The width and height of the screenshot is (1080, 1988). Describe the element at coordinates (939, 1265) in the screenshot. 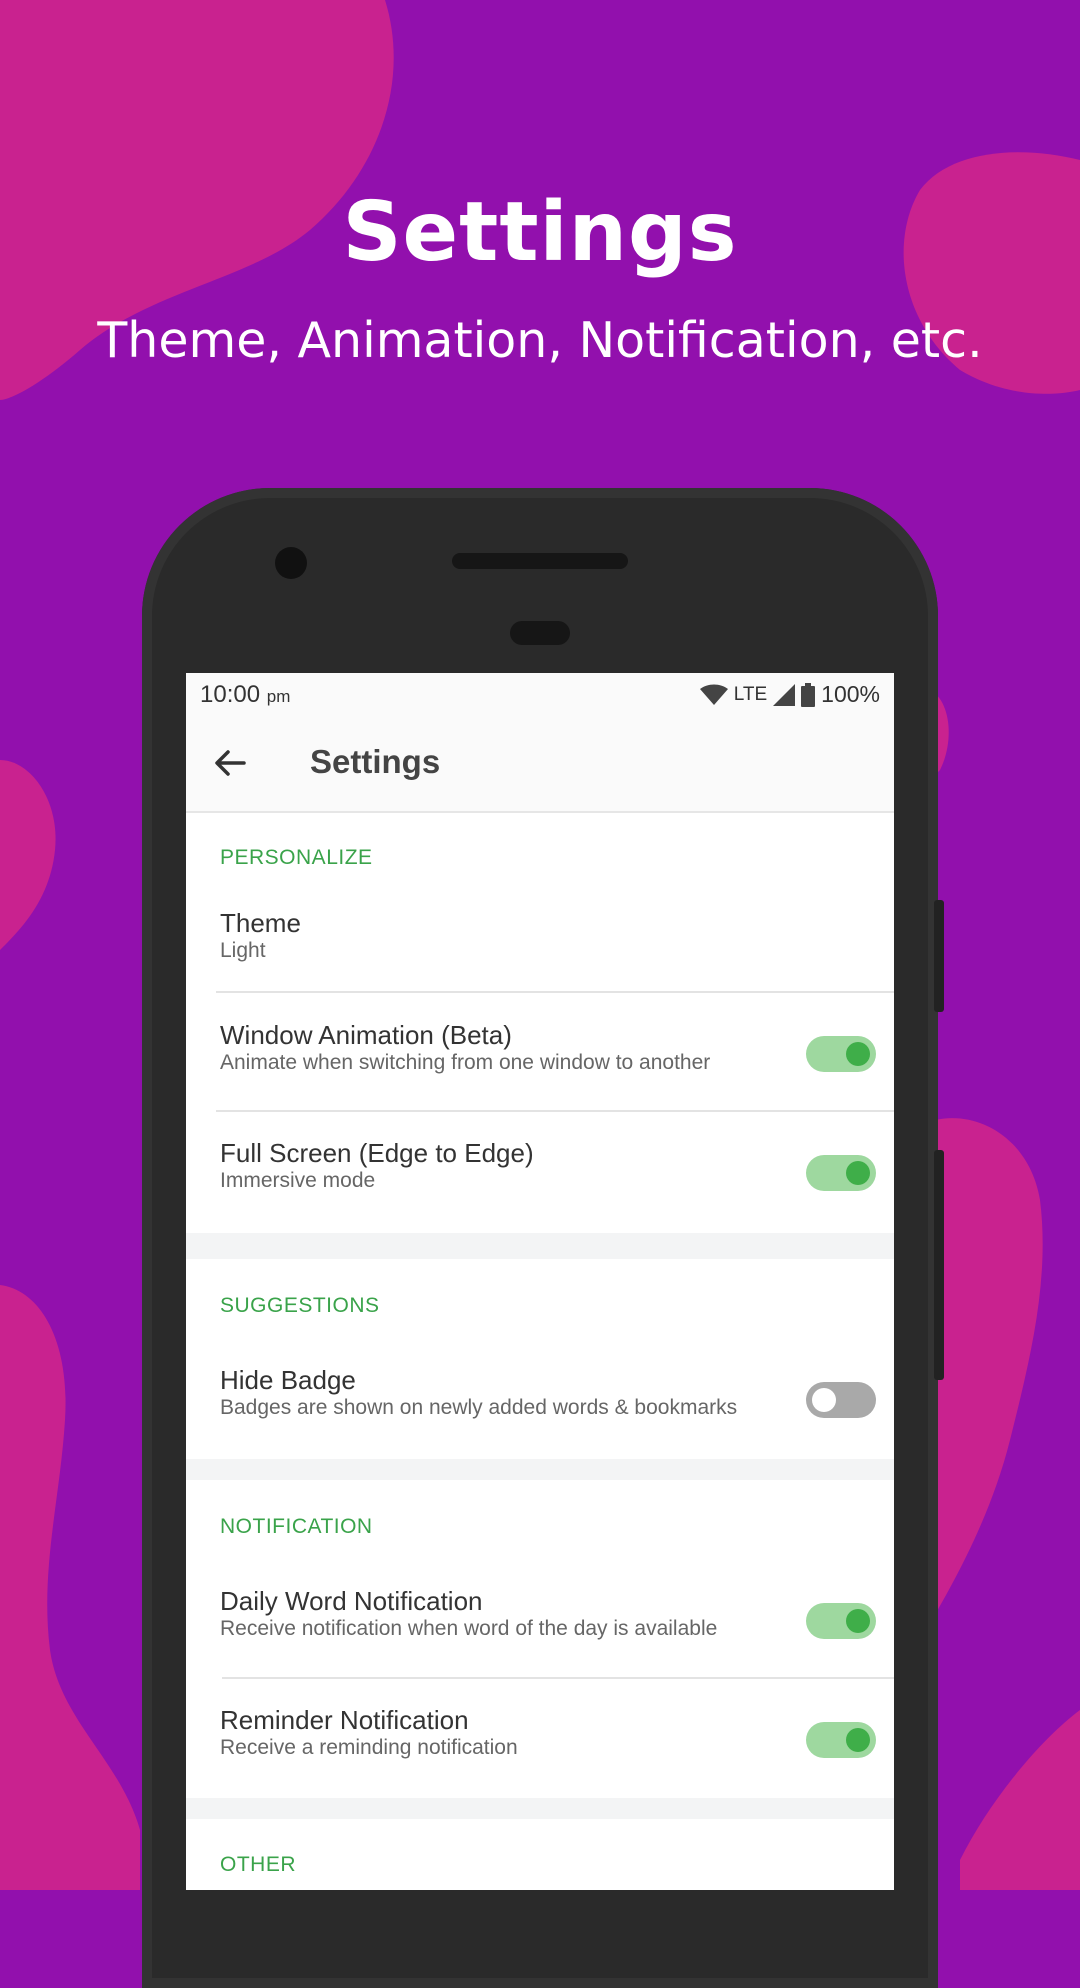

I see `phone-volume-button` at that location.